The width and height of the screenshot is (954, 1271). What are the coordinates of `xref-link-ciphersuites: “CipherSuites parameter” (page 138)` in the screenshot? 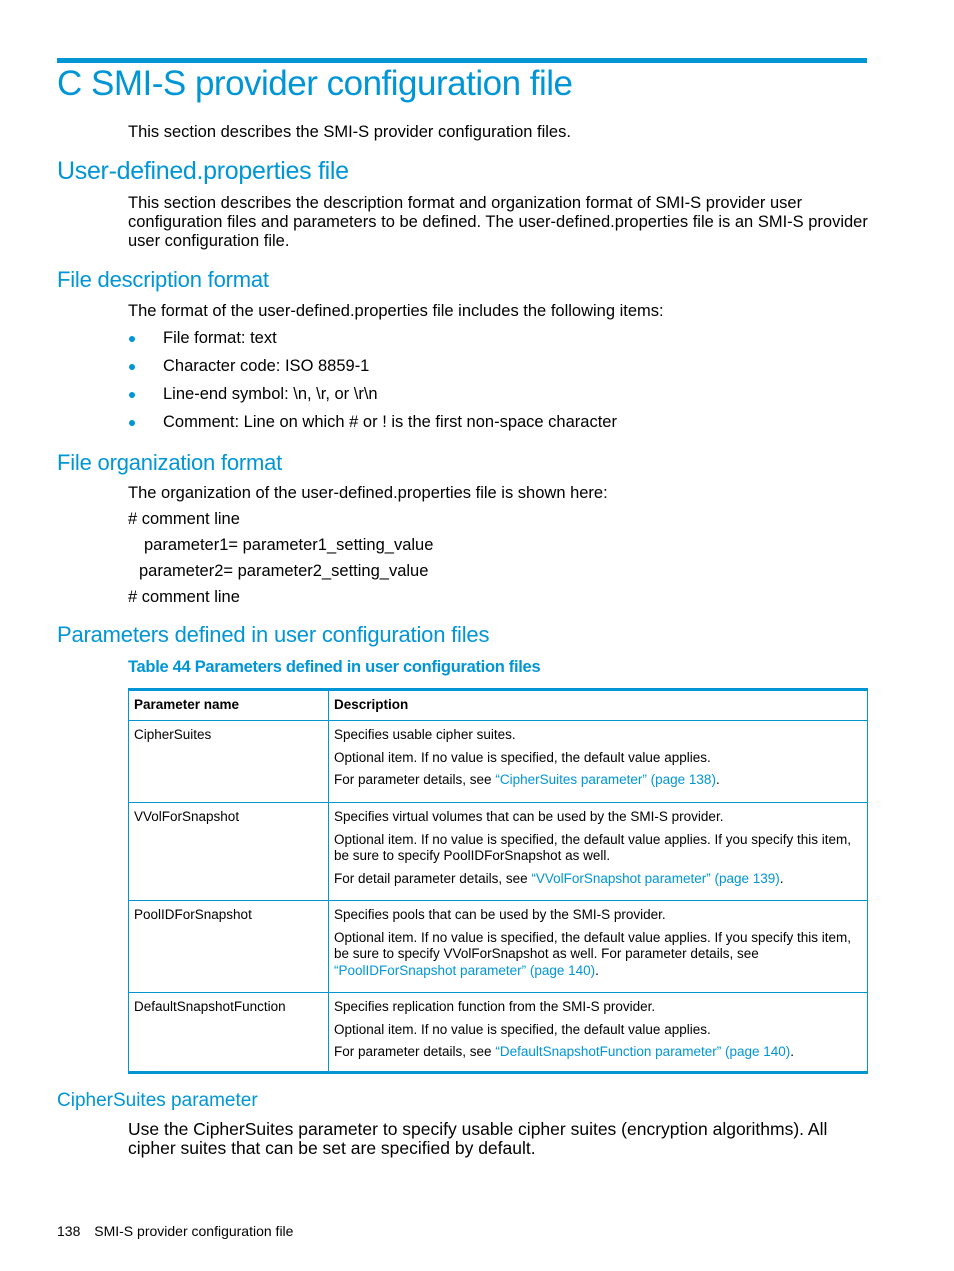 It's located at (605, 779).